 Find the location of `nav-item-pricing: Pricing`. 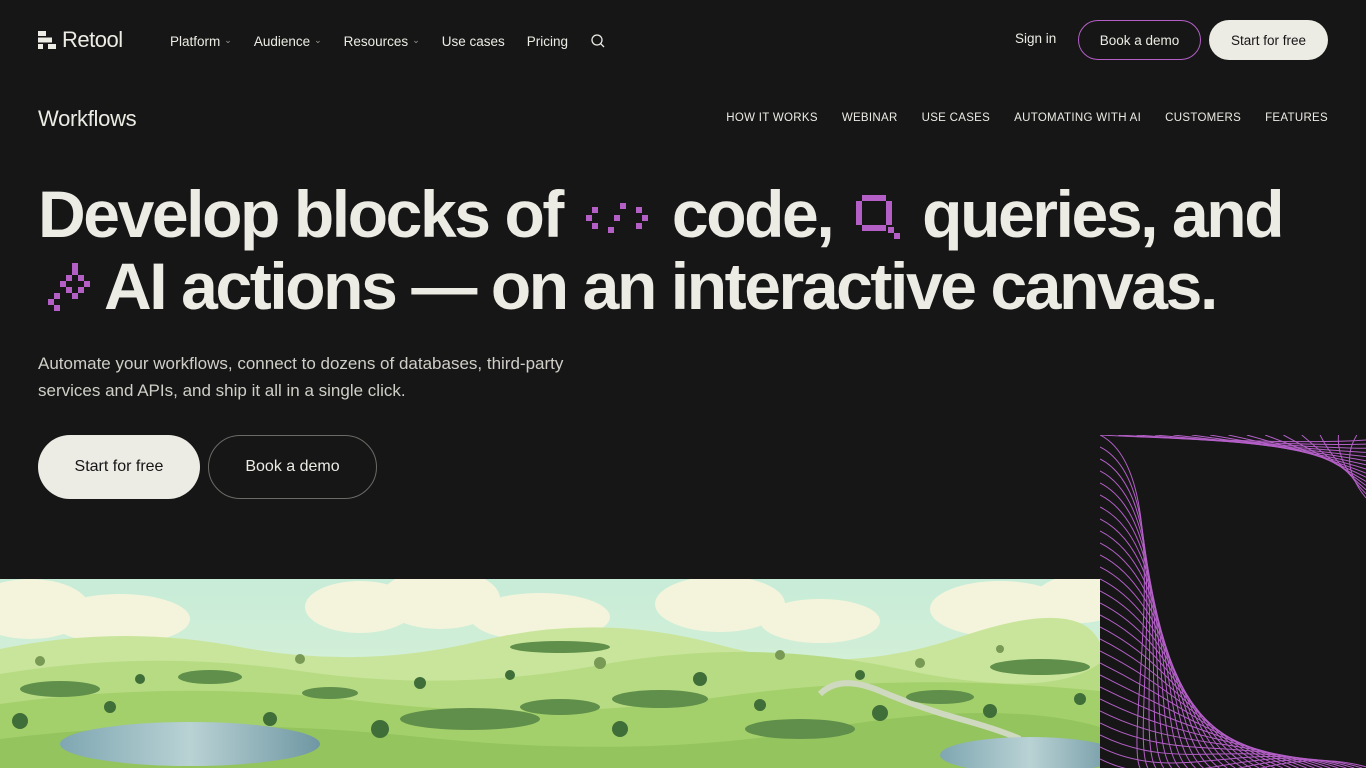

nav-item-pricing: Pricing is located at coordinates (547, 41).